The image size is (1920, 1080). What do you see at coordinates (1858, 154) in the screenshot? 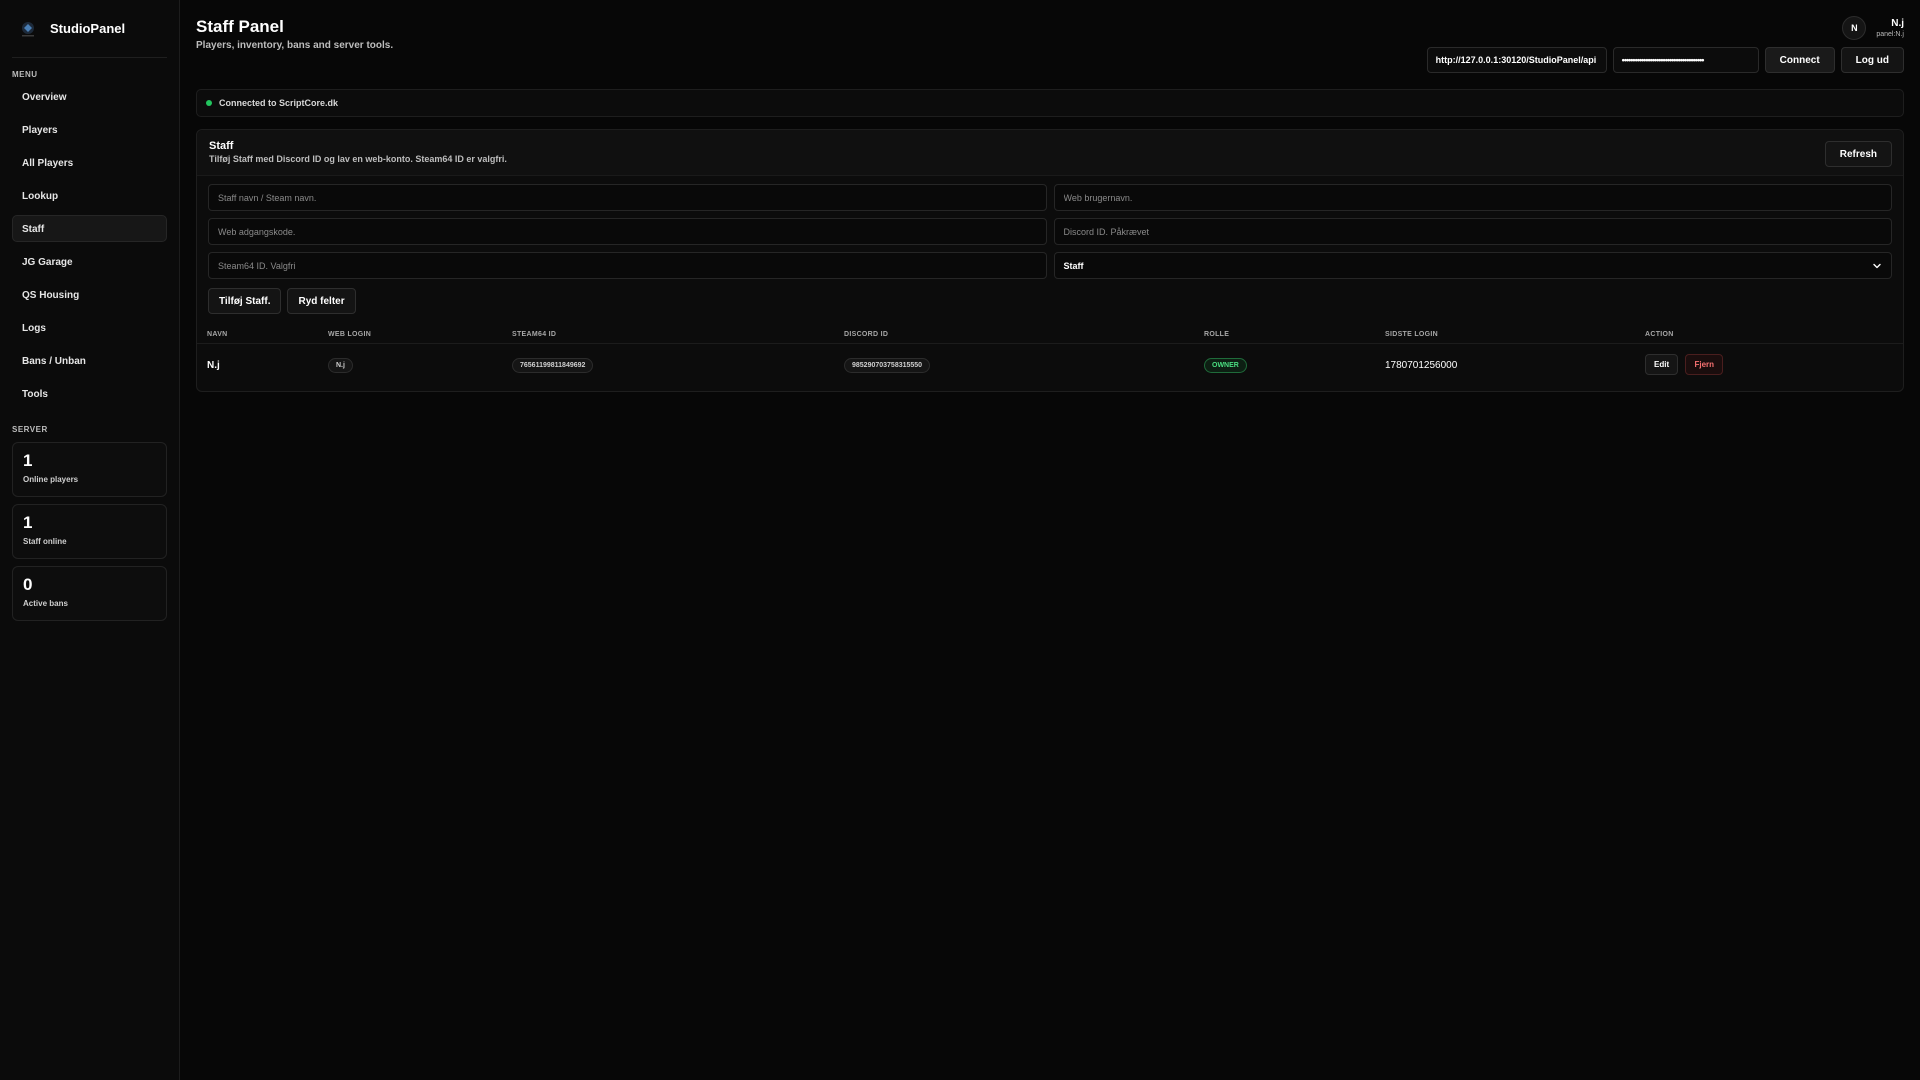
I see `refresh-button: Refresh` at bounding box center [1858, 154].